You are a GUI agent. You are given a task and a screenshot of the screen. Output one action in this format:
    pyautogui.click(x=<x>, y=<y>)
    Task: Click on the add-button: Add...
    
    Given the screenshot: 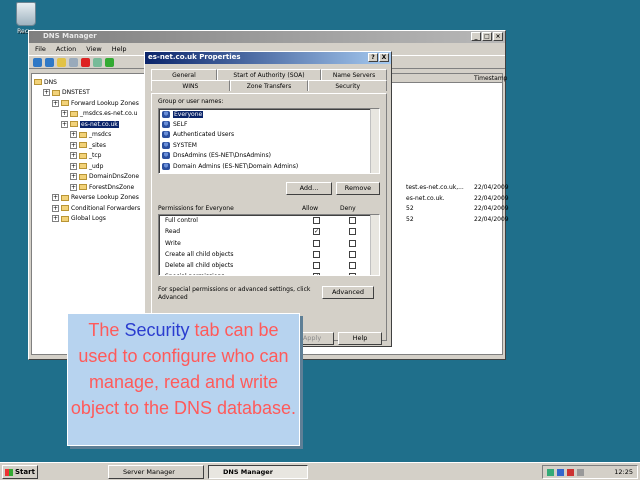 What is the action you would take?
    pyautogui.click(x=309, y=188)
    